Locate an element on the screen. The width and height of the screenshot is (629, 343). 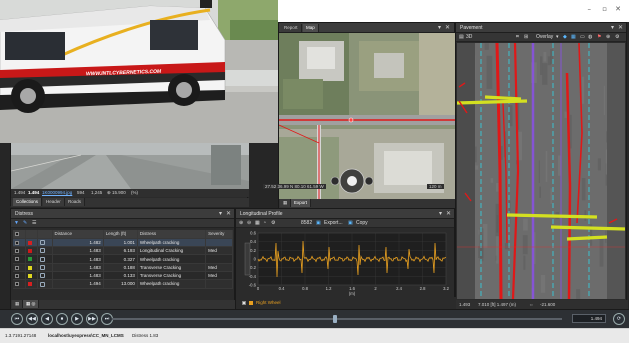
position-field: 1.494 is located at coordinates (589, 318).